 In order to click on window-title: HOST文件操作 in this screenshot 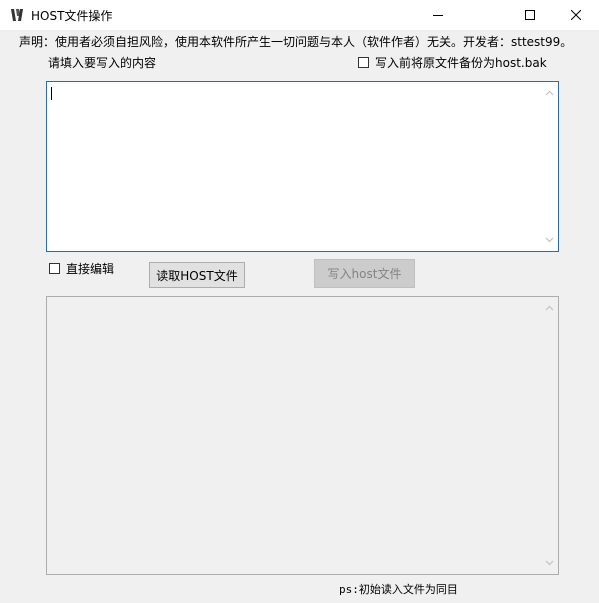, I will do `click(72, 16)`.